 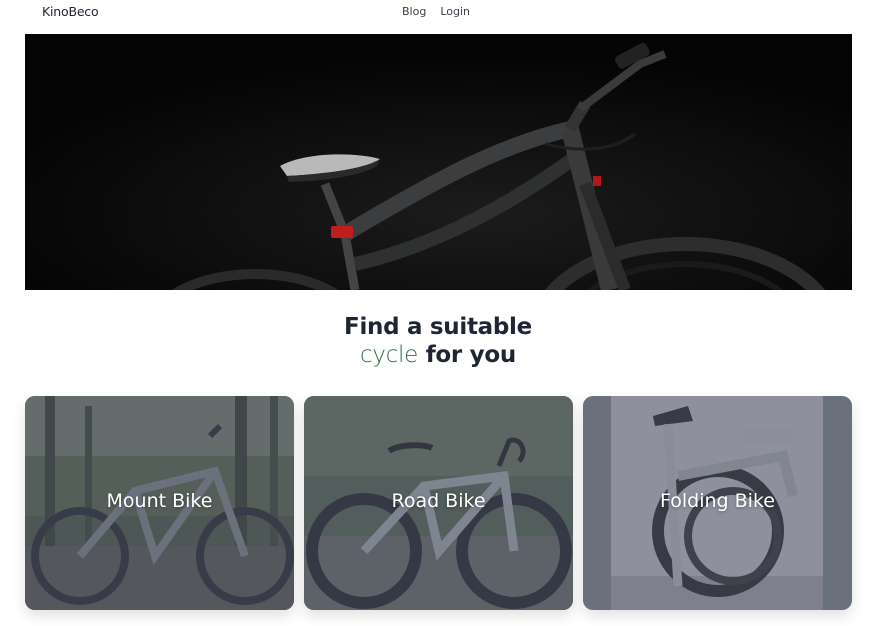 I want to click on category-card-folding-bike: Folding Bike, so click(x=717, y=503).